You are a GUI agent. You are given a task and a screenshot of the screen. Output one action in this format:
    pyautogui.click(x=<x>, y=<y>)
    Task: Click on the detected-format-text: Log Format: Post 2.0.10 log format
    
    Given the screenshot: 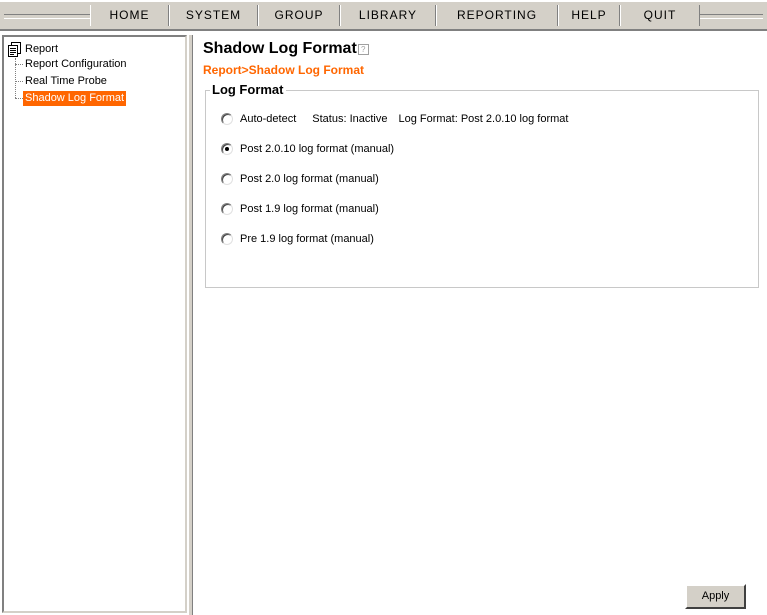 What is the action you would take?
    pyautogui.click(x=483, y=119)
    